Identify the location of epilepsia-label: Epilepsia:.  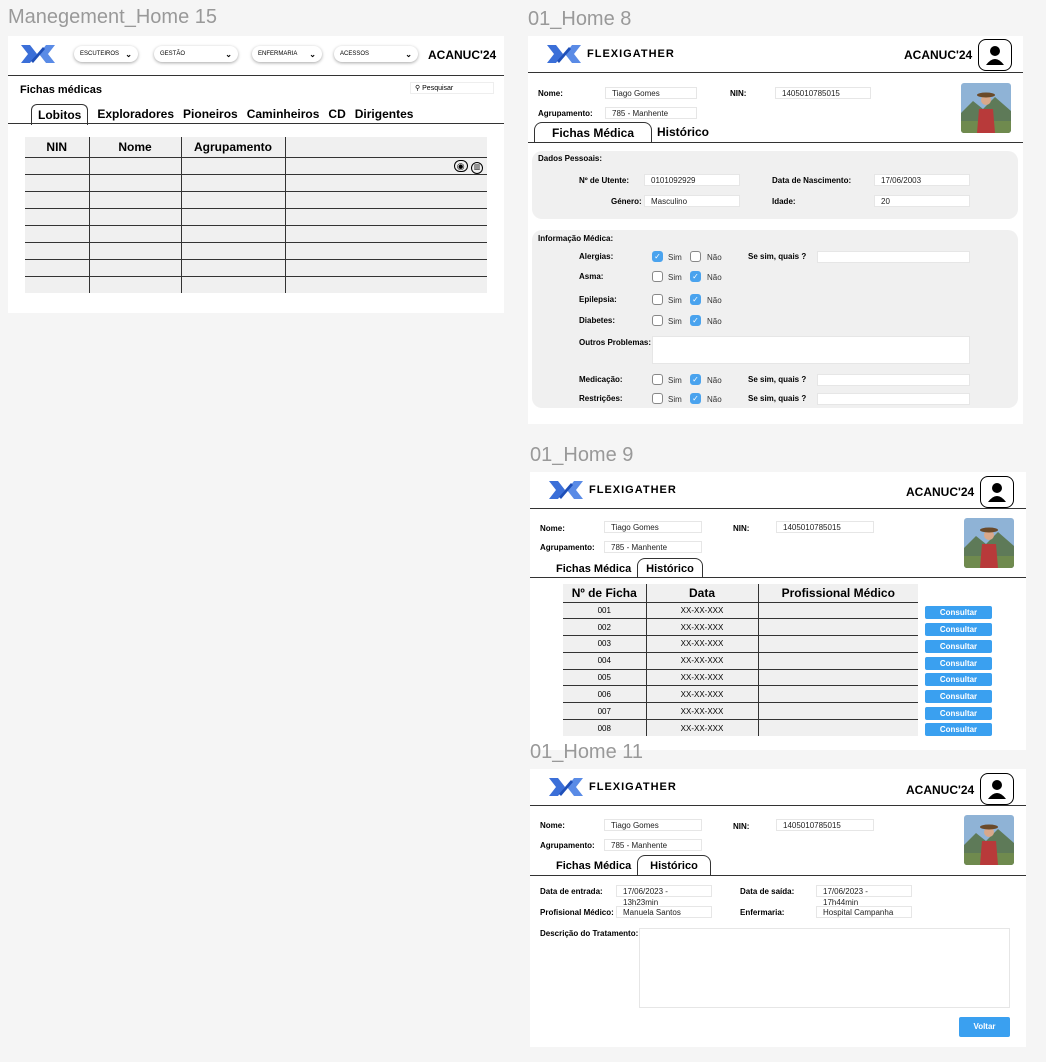
(598, 299).